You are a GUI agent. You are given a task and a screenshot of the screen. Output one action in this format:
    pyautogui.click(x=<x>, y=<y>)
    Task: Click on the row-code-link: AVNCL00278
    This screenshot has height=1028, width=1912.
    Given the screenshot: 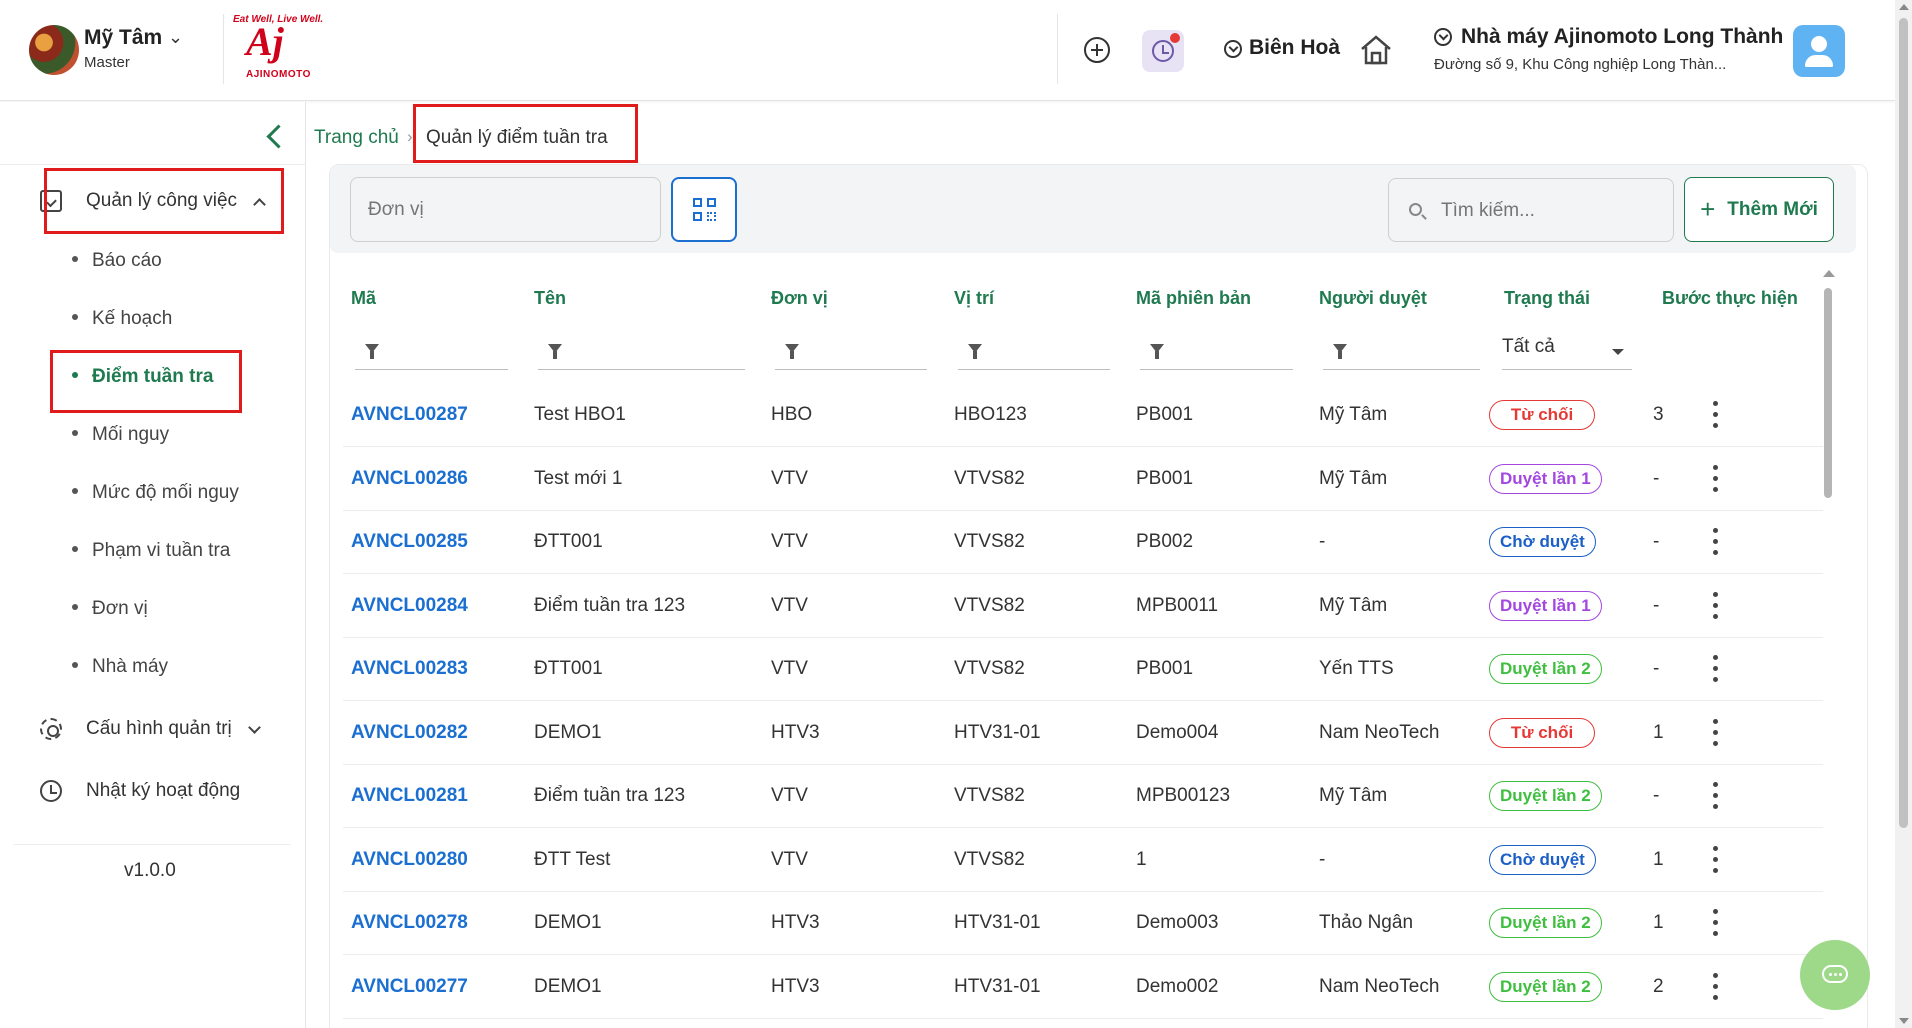 What is the action you would take?
    pyautogui.click(x=409, y=923)
    